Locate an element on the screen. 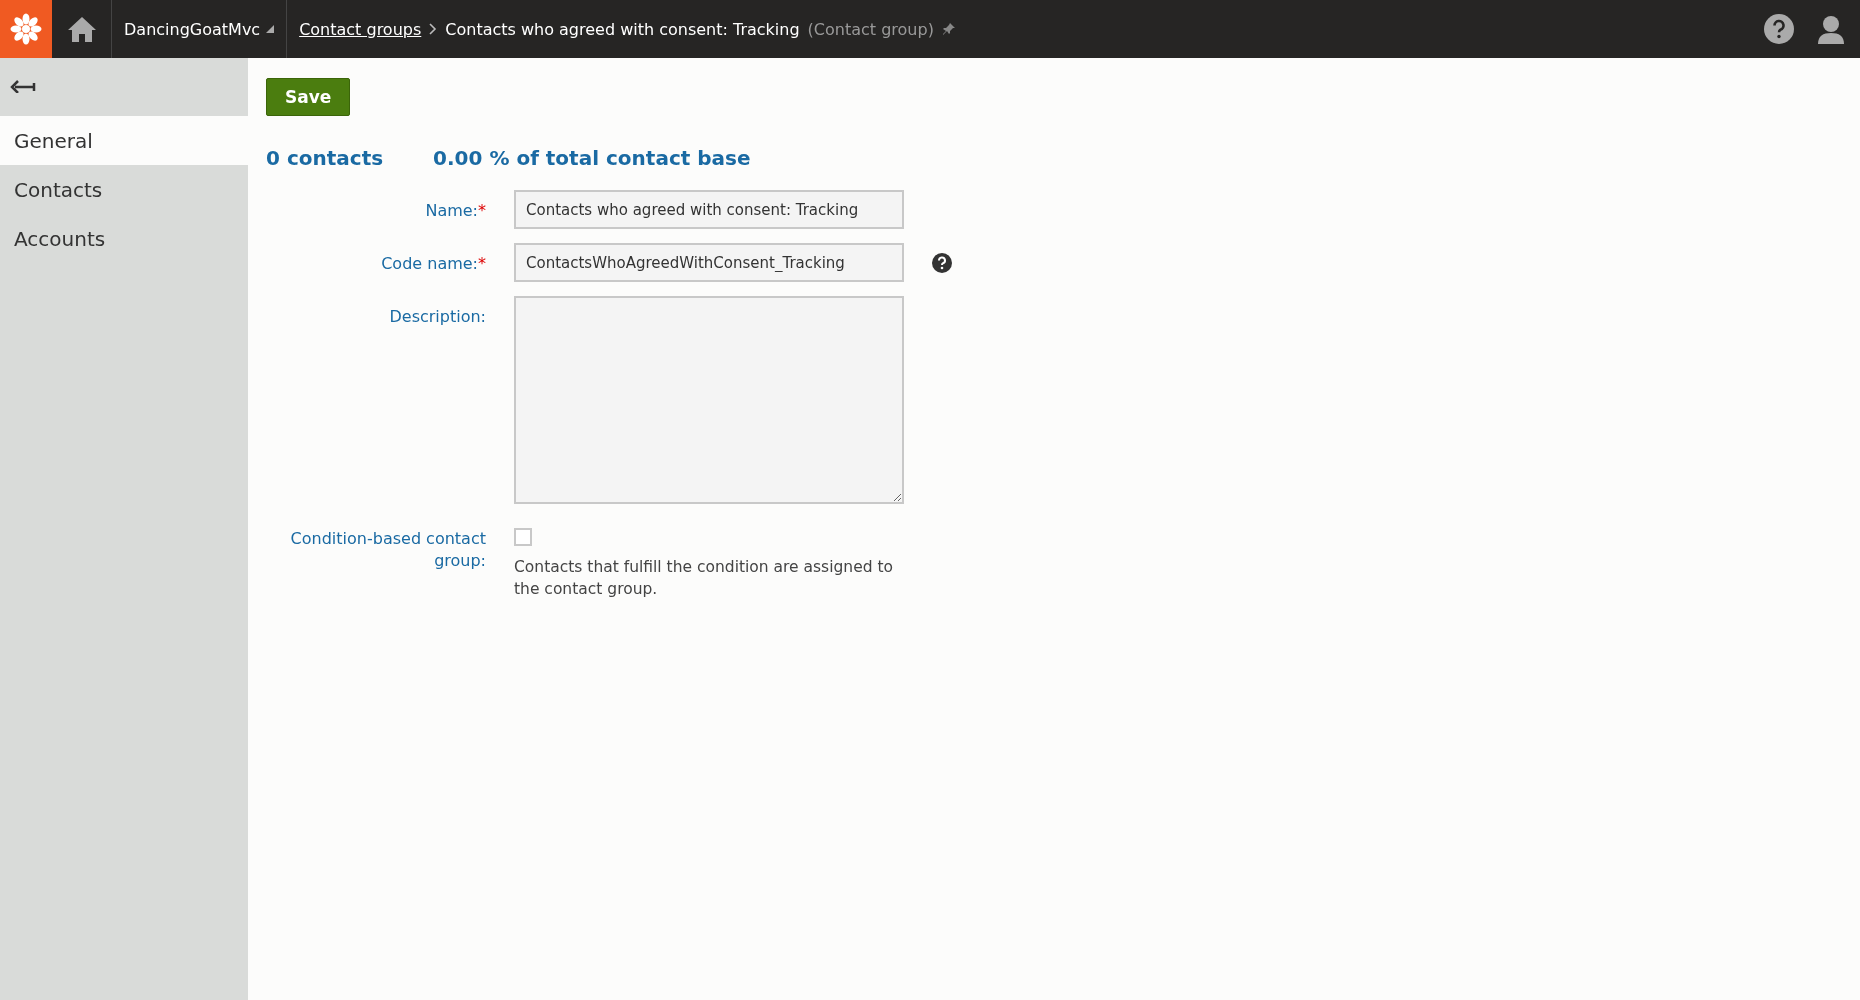  chevron-icon is located at coordinates (433, 29).